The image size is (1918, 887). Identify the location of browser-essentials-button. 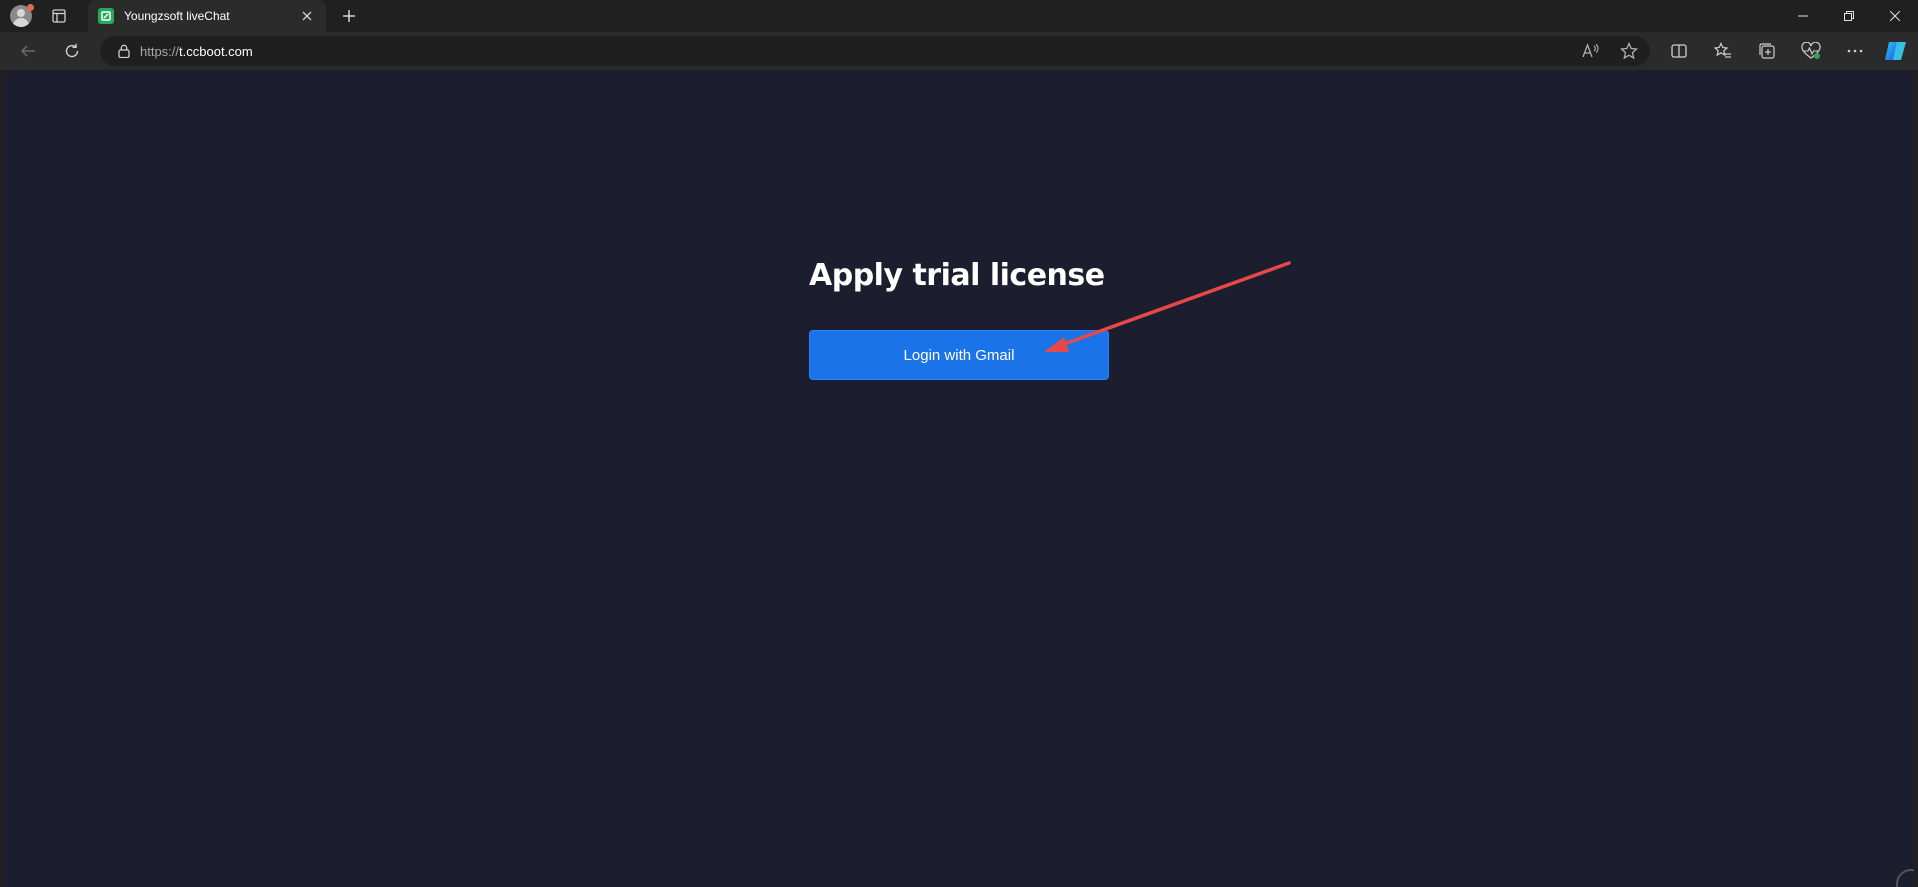
(1811, 51).